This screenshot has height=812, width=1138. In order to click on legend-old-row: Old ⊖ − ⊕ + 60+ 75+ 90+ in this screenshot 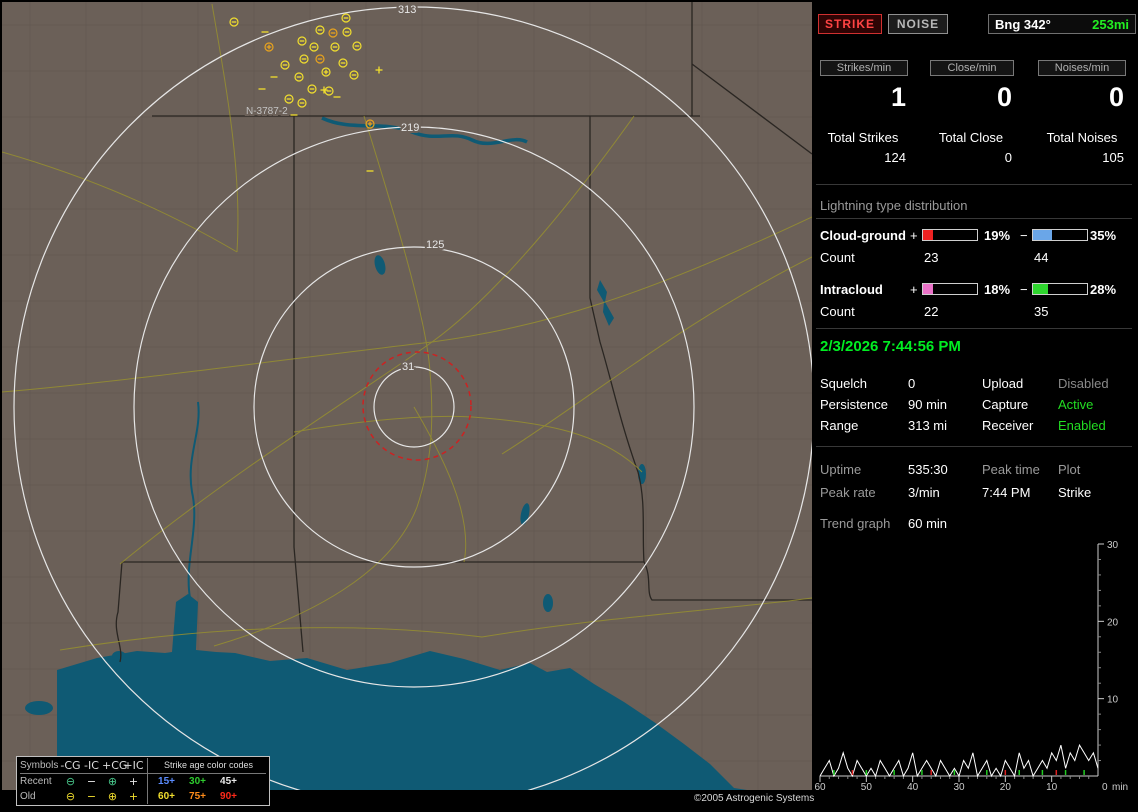, I will do `click(143, 796)`.